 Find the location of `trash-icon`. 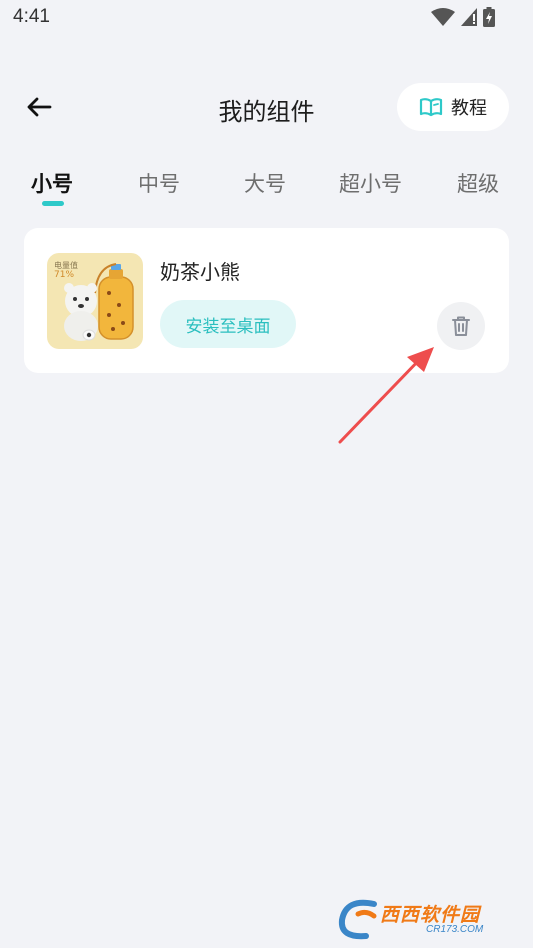

trash-icon is located at coordinates (461, 326).